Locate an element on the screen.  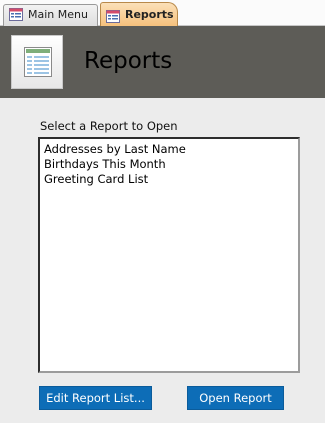
report-icon is located at coordinates (37, 62).